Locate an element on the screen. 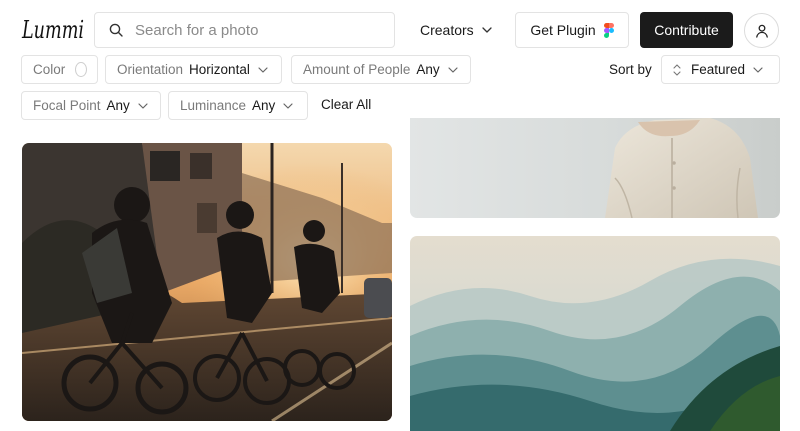 The height and width of the screenshot is (431, 800). svg-text: Lummi is located at coordinates (52, 30).